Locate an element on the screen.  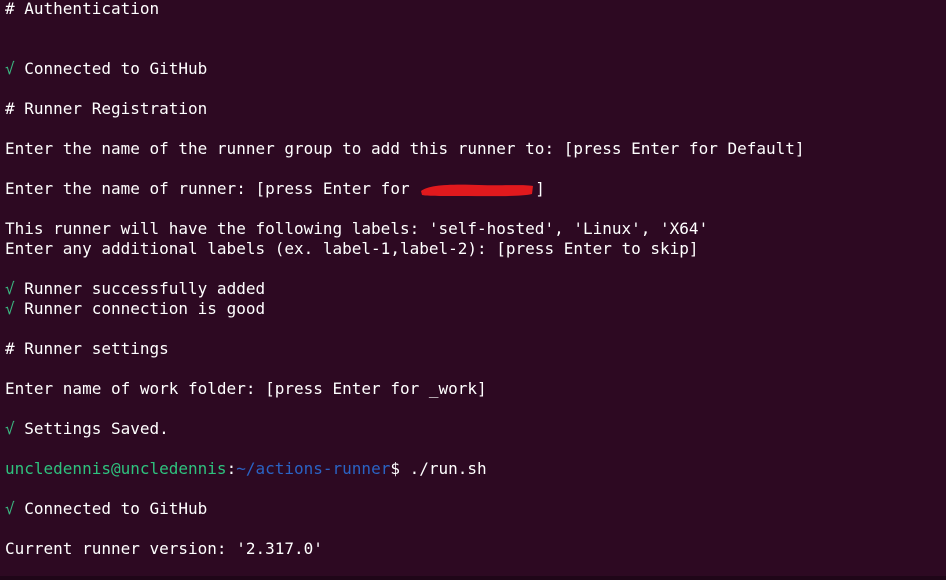
output-runner-added: √ Runner successfully added is located at coordinates (475, 290).